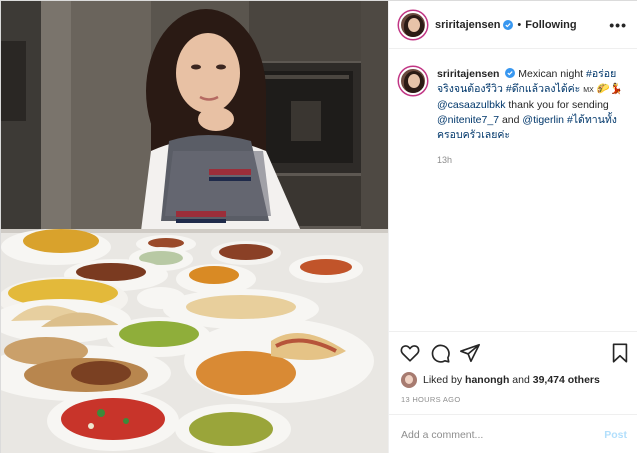 Image resolution: width=637 pixels, height=453 pixels. Describe the element at coordinates (470, 353) in the screenshot. I see `share-icon` at that location.